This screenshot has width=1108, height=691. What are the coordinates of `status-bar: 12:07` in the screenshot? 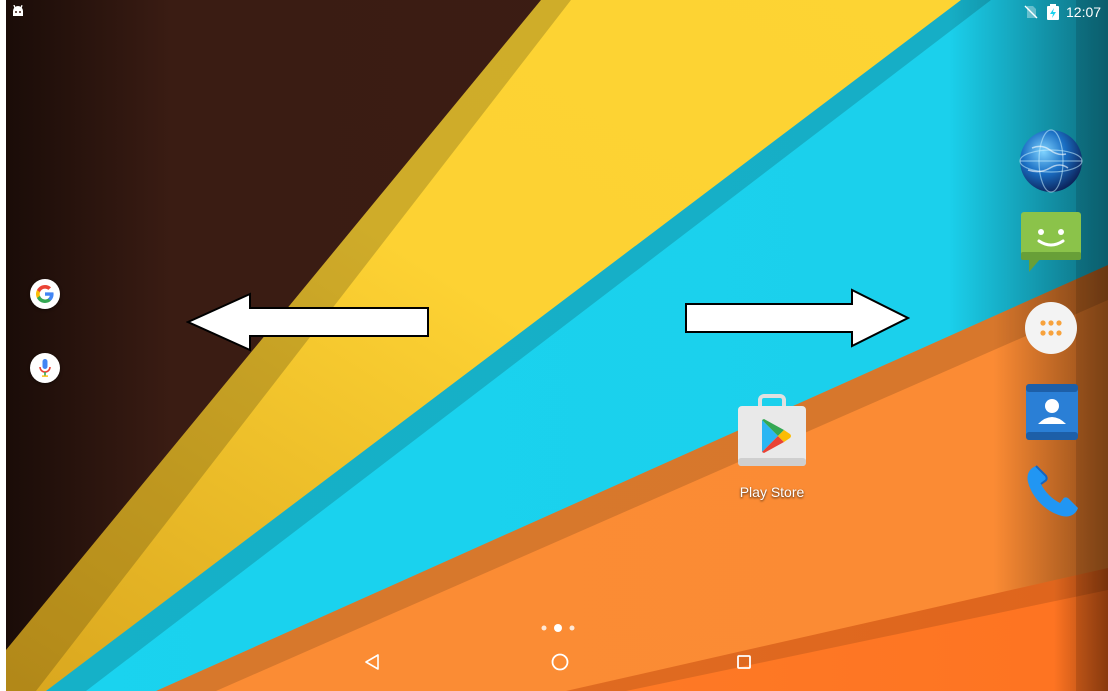 It's located at (557, 12).